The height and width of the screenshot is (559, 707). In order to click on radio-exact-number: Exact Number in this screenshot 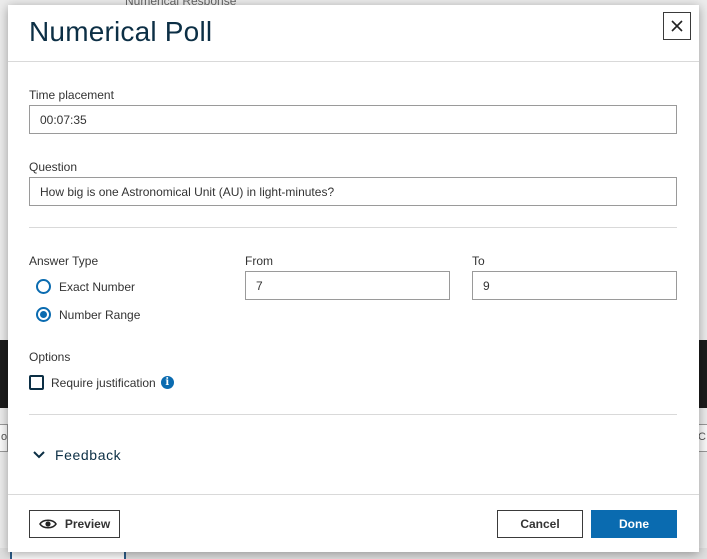, I will do `click(85, 286)`.